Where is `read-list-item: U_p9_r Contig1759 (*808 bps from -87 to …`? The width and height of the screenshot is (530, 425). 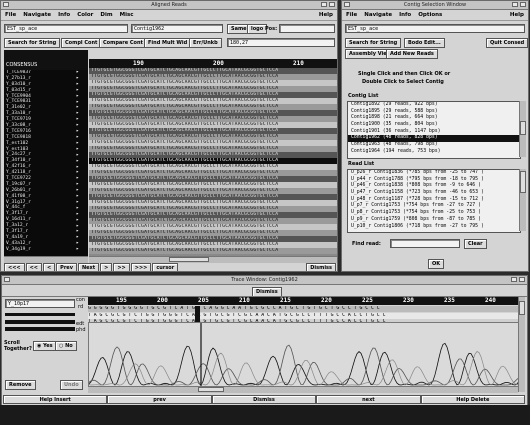 read-list-item: U_p9_r Contig1759 (*808 bps from -87 to … is located at coordinates (434, 220).